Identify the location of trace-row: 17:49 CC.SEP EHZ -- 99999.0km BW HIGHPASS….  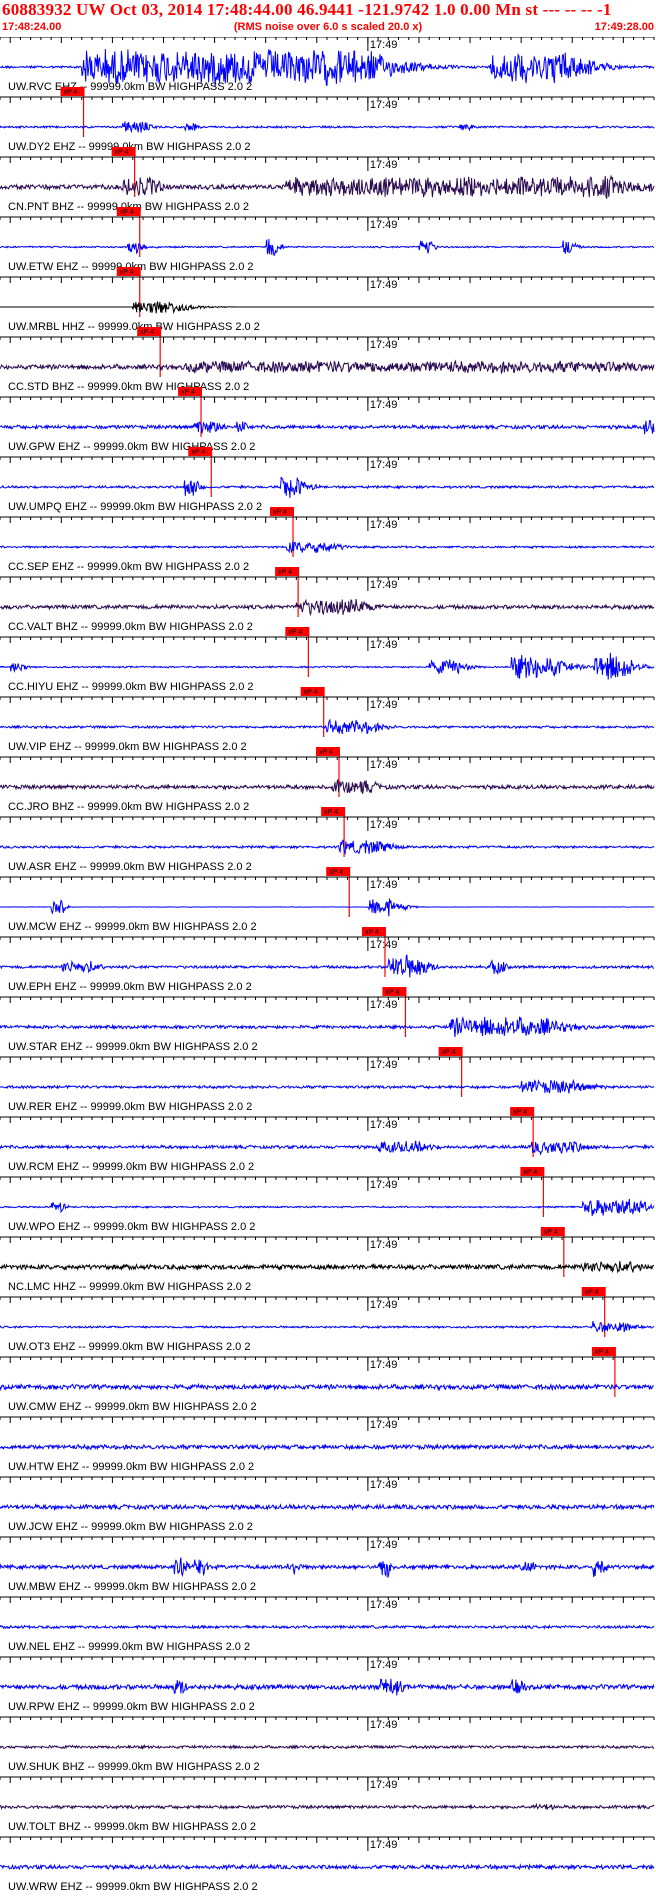
(327, 566).